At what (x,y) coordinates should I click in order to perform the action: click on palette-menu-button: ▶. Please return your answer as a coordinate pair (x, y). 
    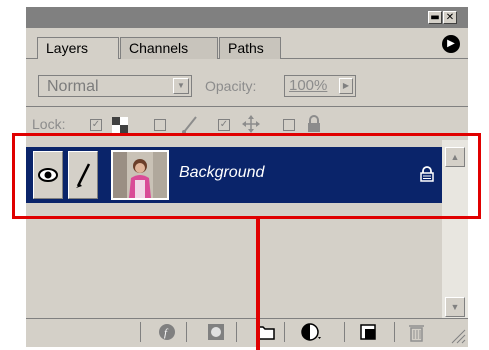
    Looking at the image, I should click on (451, 44).